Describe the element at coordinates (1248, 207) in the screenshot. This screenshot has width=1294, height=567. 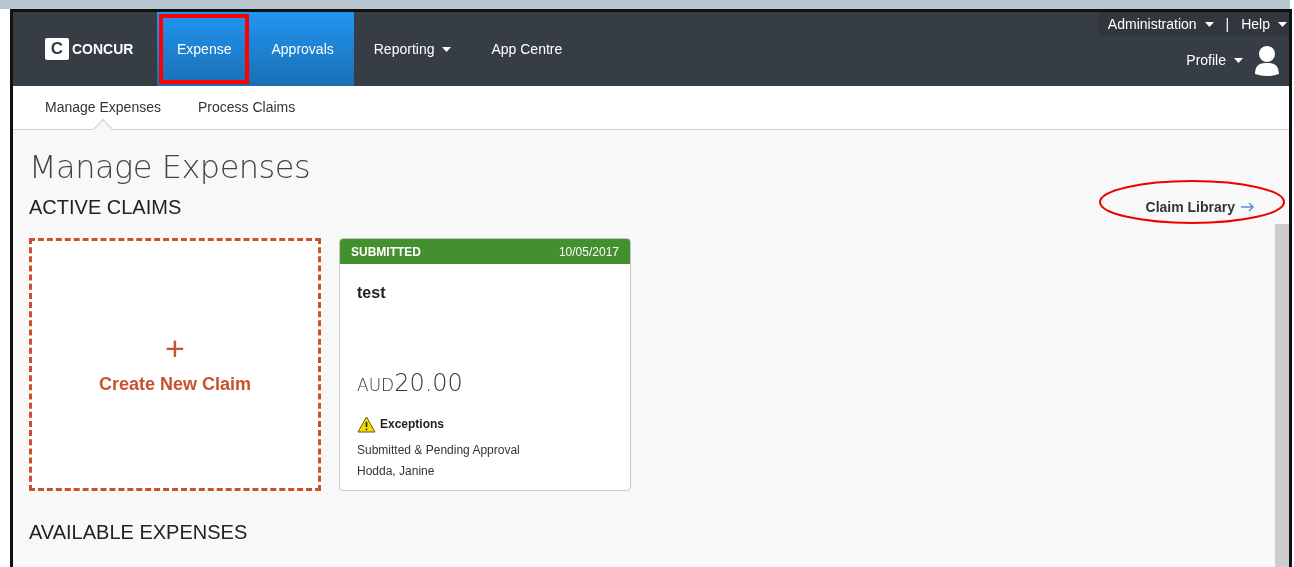
I see `arrow-icon` at that location.